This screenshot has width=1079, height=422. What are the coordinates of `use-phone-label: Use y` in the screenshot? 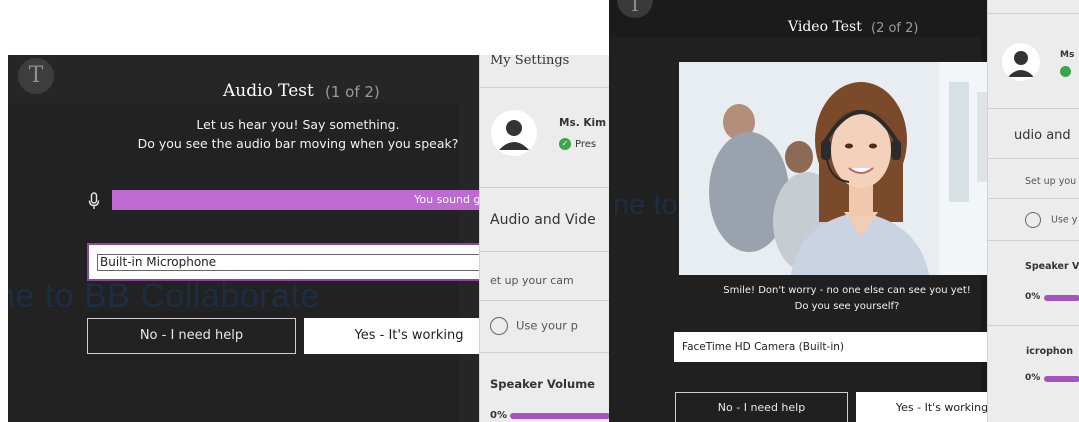 It's located at (1064, 220).